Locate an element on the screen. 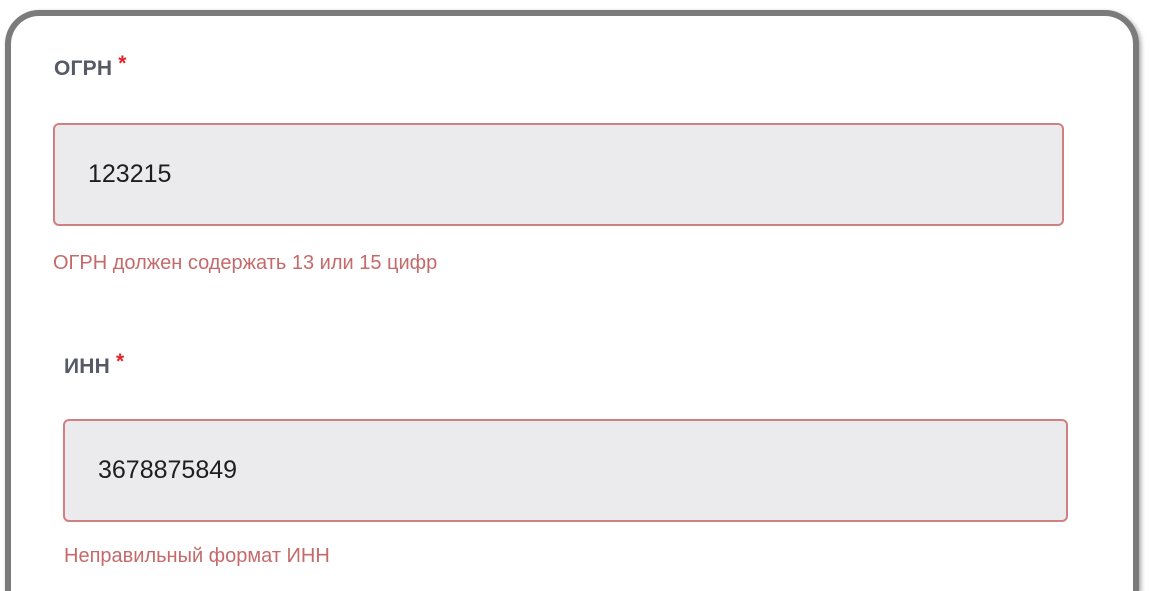 Image resolution: width=1150 pixels, height=591 pixels. inn-label: ИНН * is located at coordinates (94, 364).